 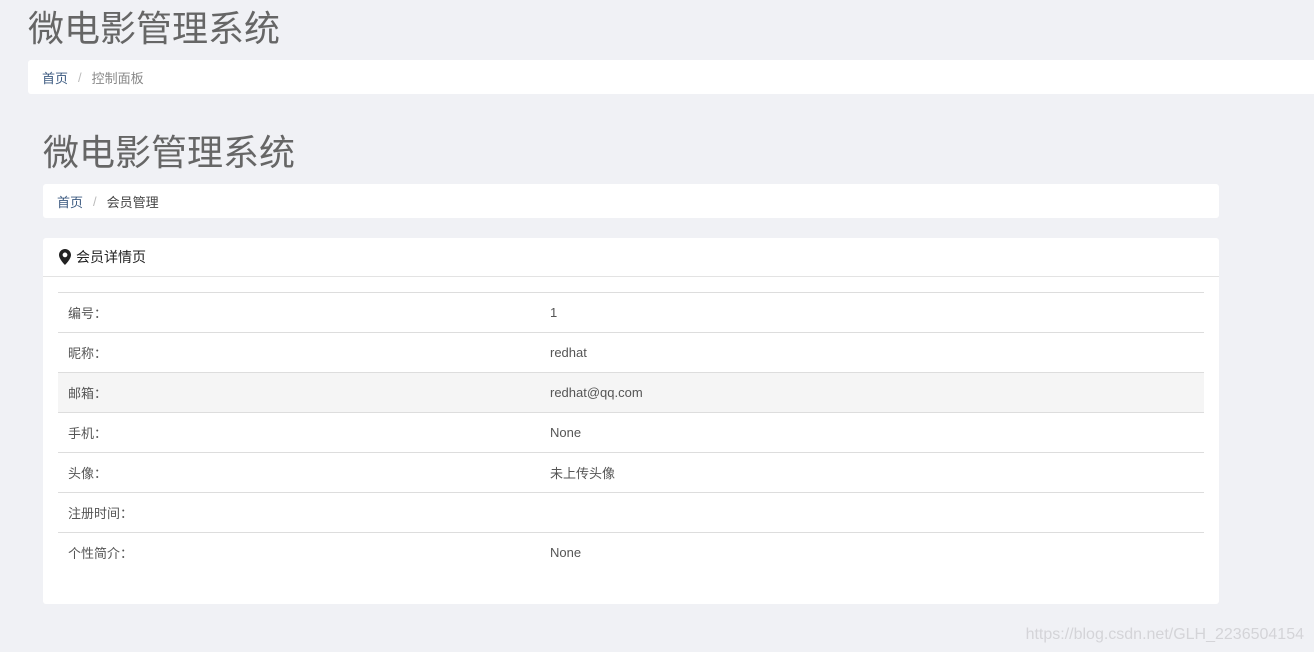 I want to click on breadcrumb-current: 控制面板, so click(x=117, y=78).